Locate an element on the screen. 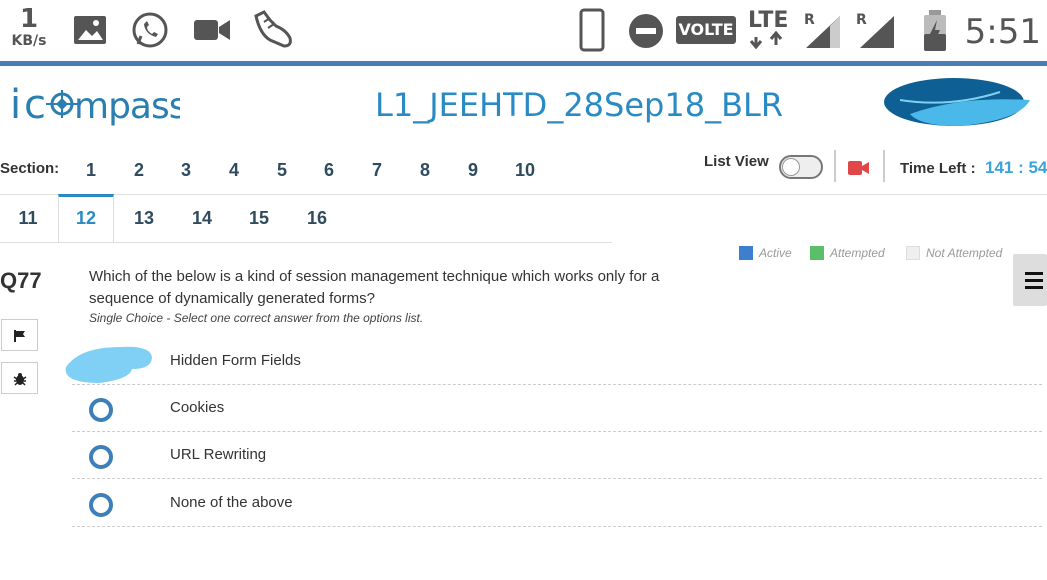 This screenshot has height=580, width=1047. section-tab-9: 9 is located at coordinates (473, 170).